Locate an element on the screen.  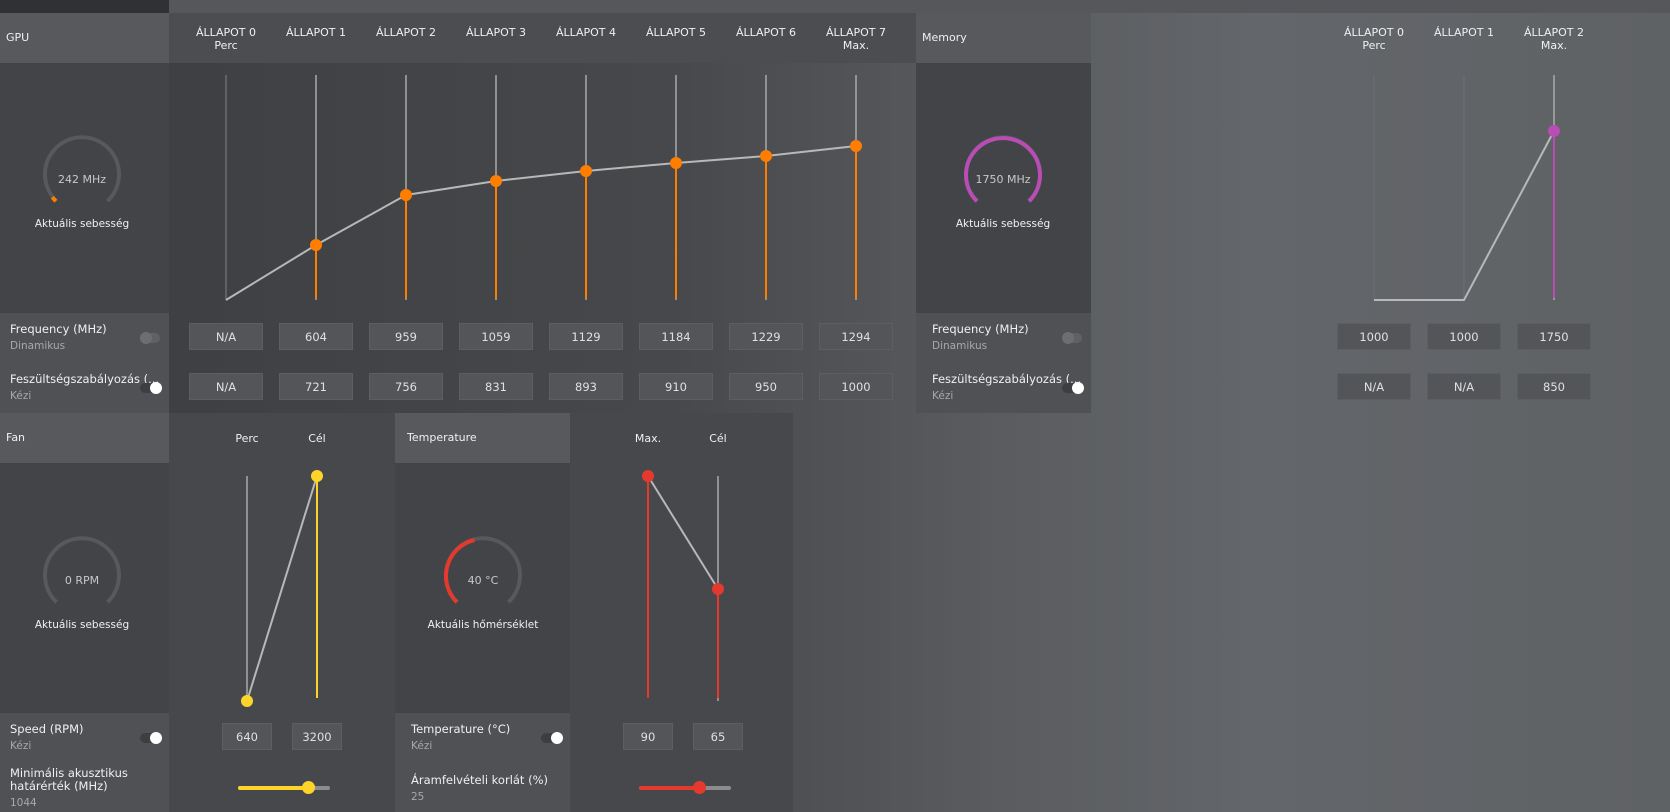
memory-voltage-state-1: N/A is located at coordinates (1464, 386).